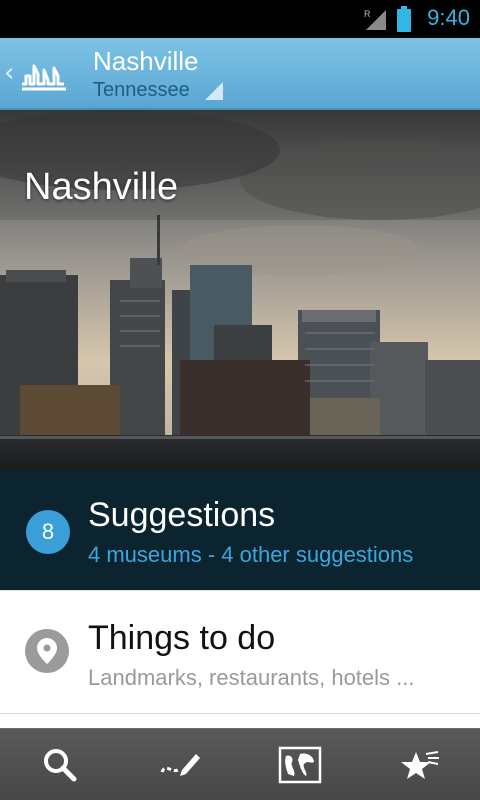  I want to click on favorites-icon, so click(420, 765).